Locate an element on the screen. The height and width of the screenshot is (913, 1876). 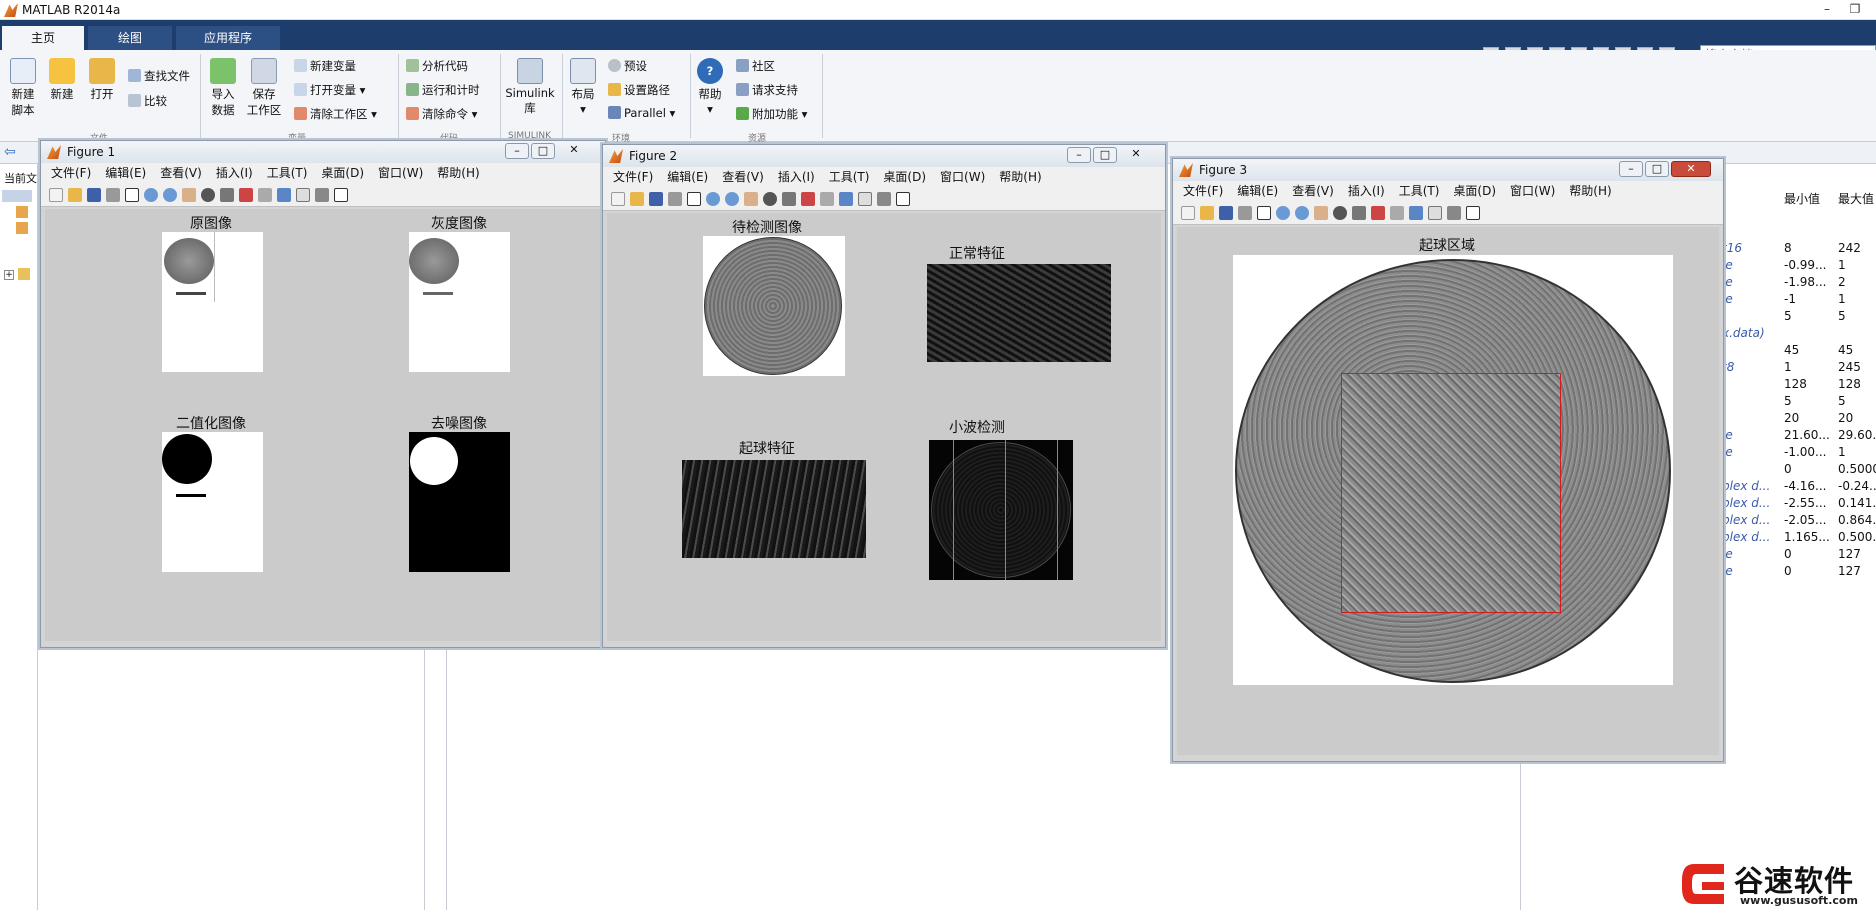
open-button: 打开 is located at coordinates (102, 80).